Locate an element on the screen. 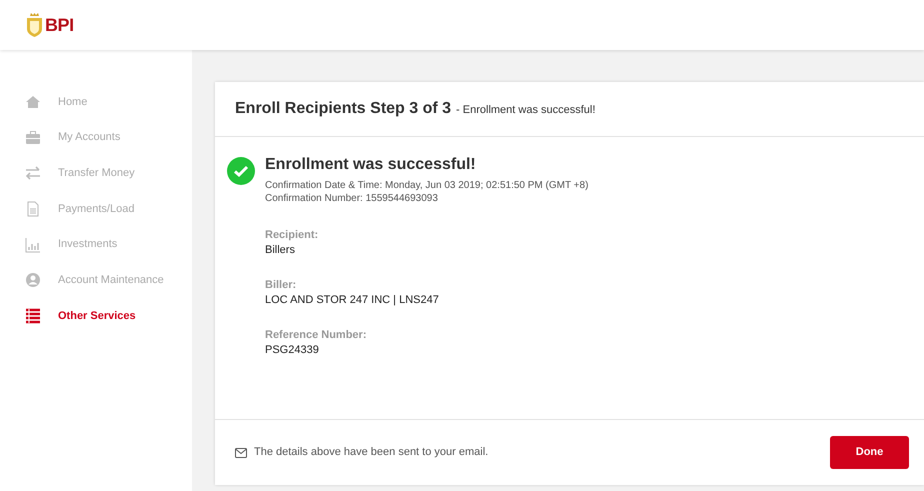  sidebar-item: My Accounts is located at coordinates (96, 138).